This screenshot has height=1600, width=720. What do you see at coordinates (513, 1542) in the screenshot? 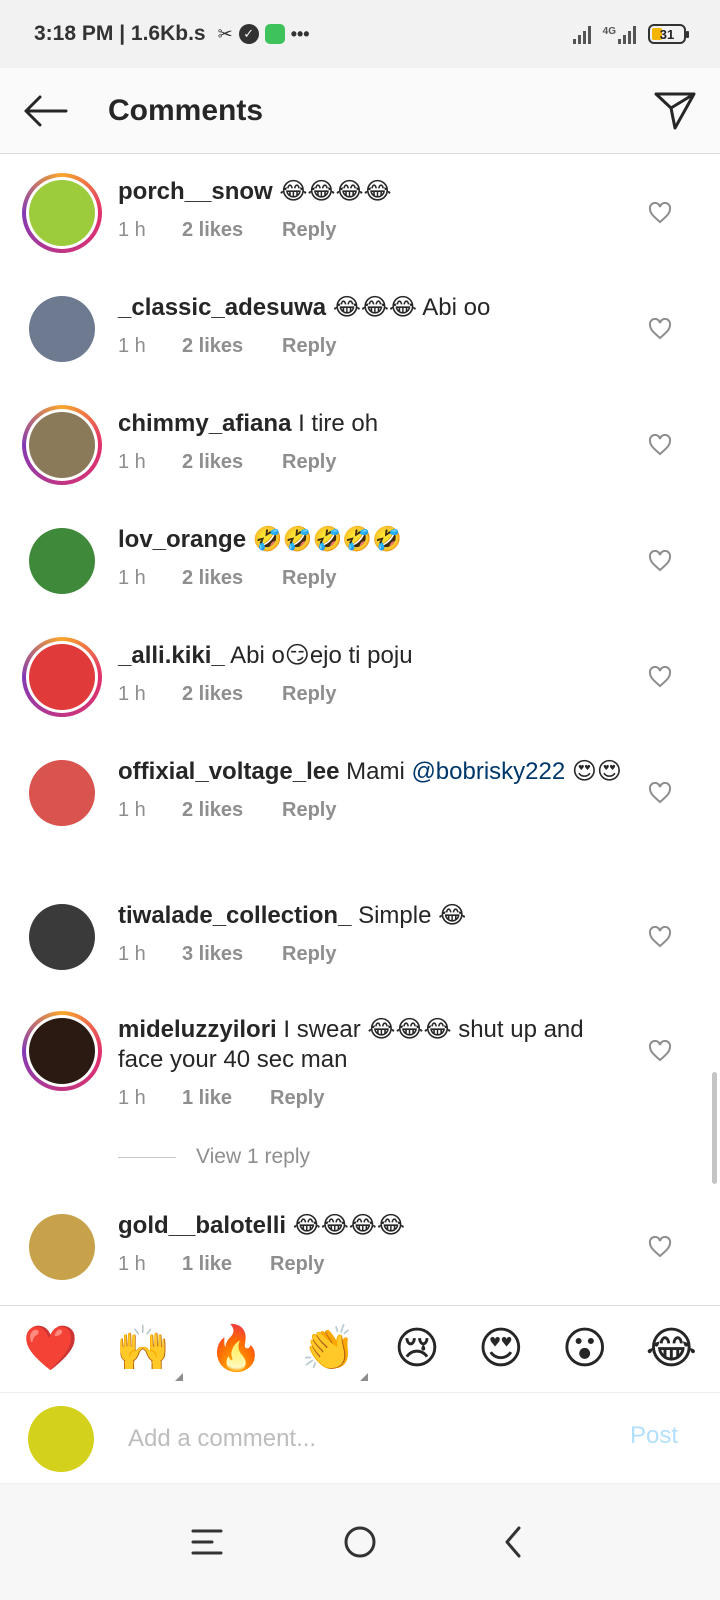
I see `nav-back-button` at bounding box center [513, 1542].